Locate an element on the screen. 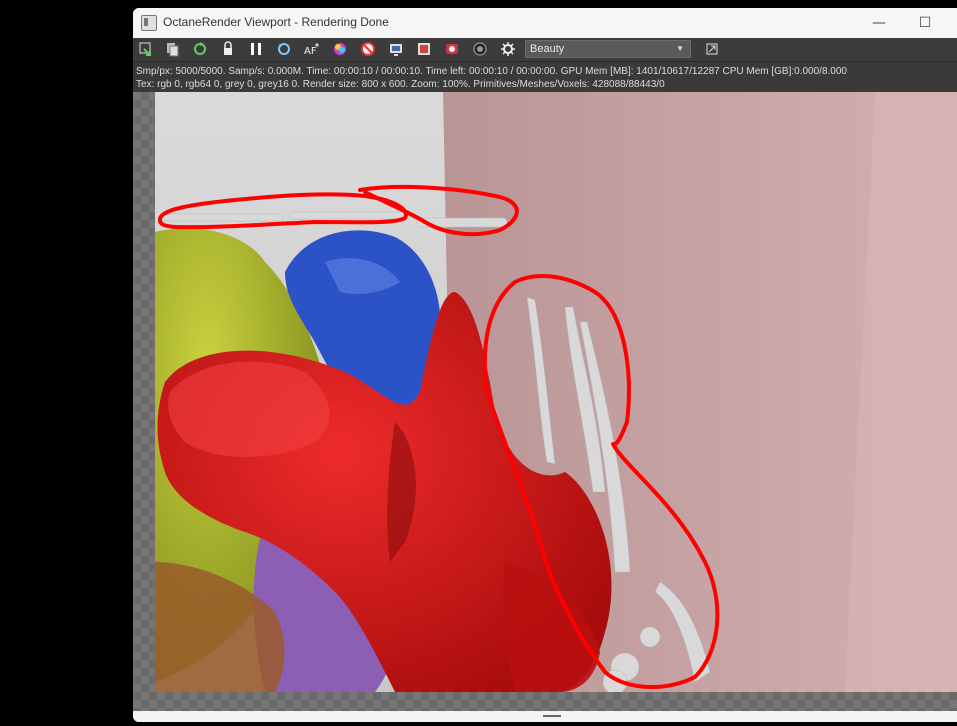 The image size is (957, 726). af-icon: AF is located at coordinates (312, 49).